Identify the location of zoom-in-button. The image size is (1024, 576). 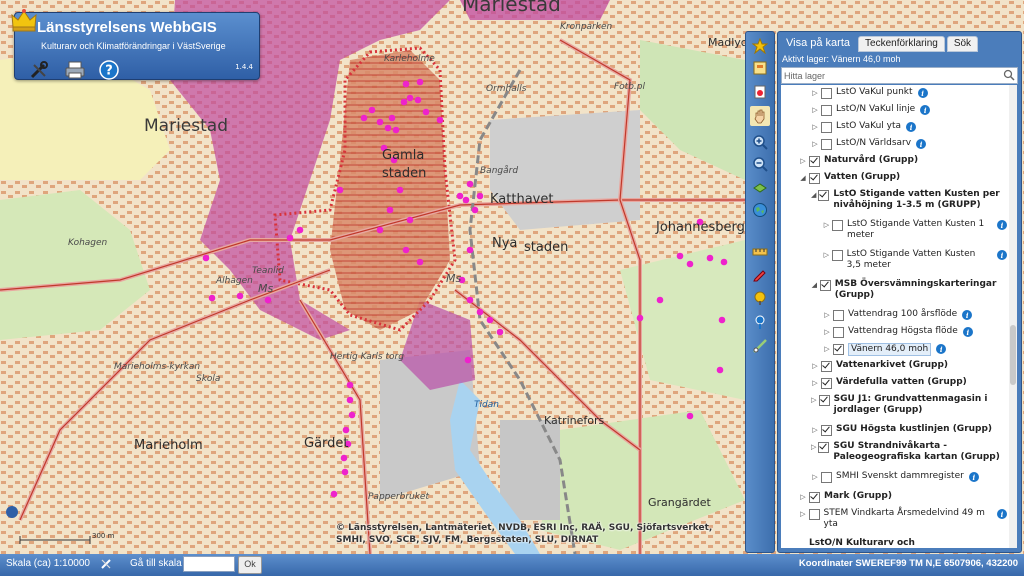
(760, 142).